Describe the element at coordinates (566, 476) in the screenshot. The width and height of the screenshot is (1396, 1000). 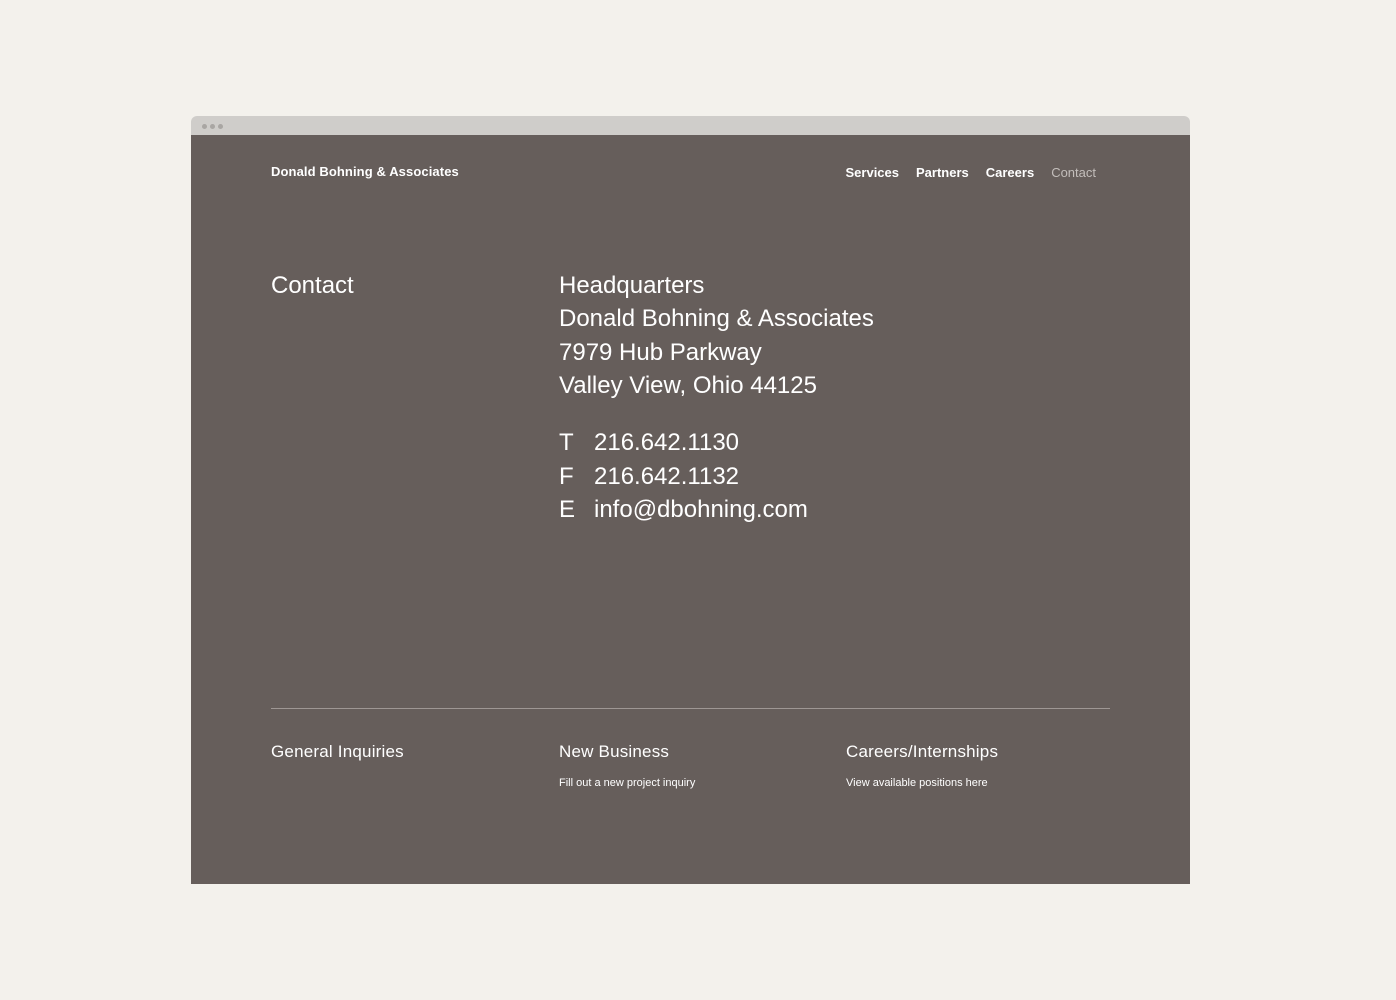
I see `fax-label: F` at that location.